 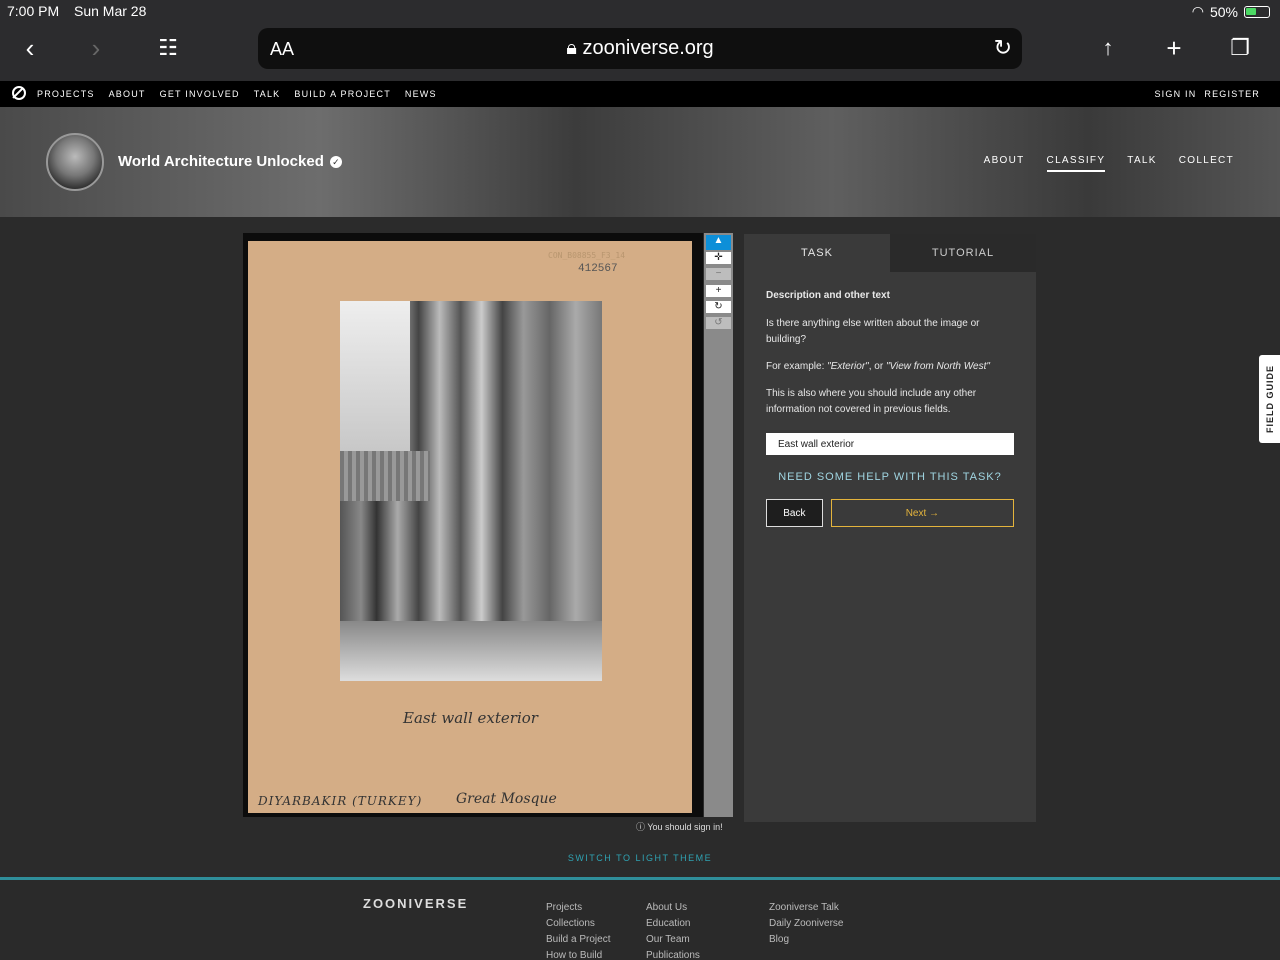 What do you see at coordinates (685, 827) in the screenshot?
I see `signin-note-text: You should sign in!` at bounding box center [685, 827].